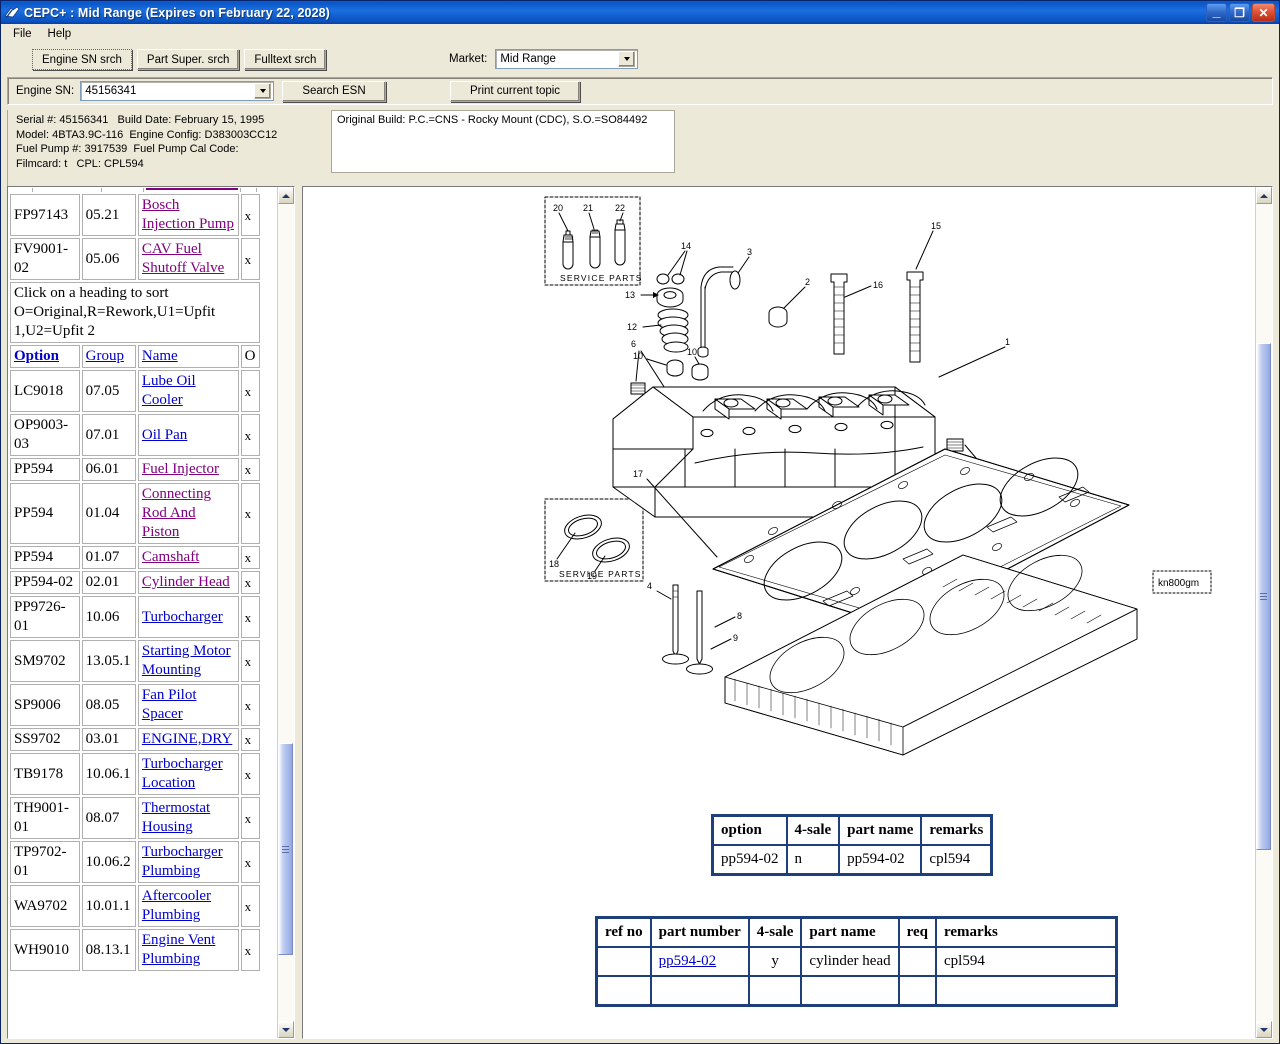 The height and width of the screenshot is (1044, 1280). What do you see at coordinates (750, 859) in the screenshot?
I see `cell-option: pp594-02` at bounding box center [750, 859].